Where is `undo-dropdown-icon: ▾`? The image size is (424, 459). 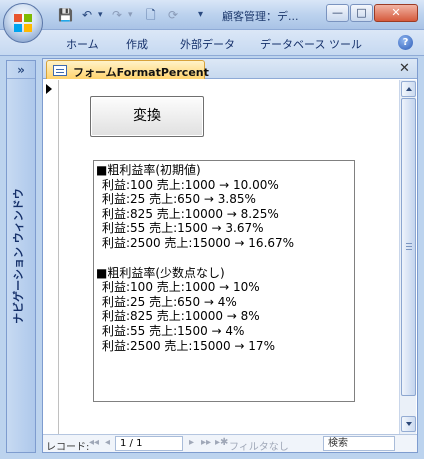 undo-dropdown-icon: ▾ is located at coordinates (100, 15).